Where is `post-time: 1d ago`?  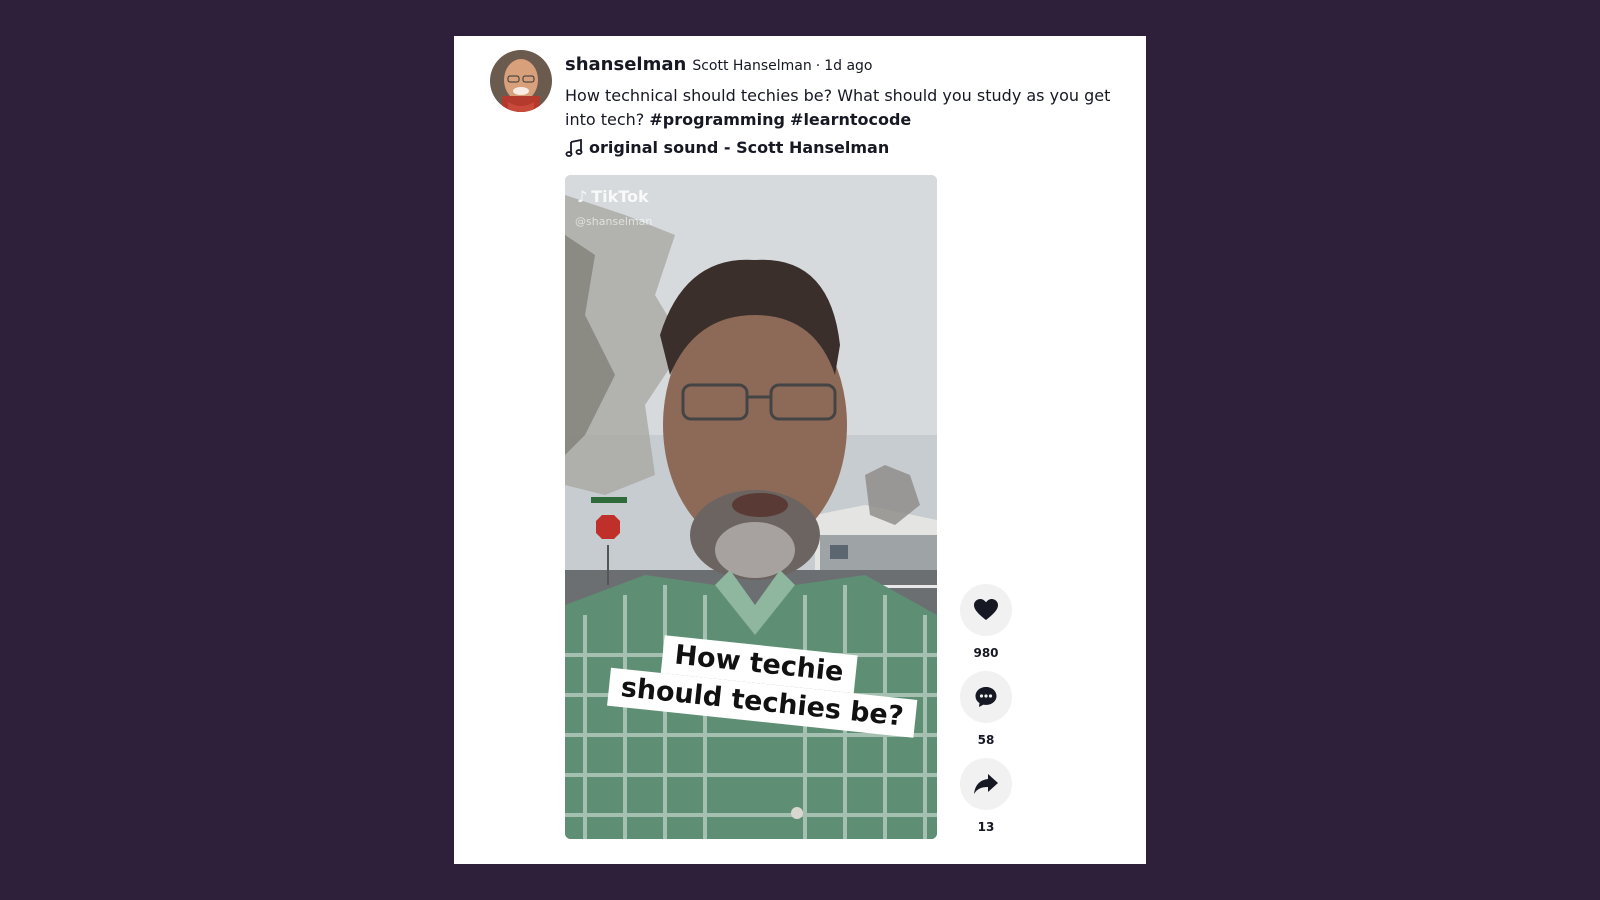
post-time: 1d ago is located at coordinates (848, 66).